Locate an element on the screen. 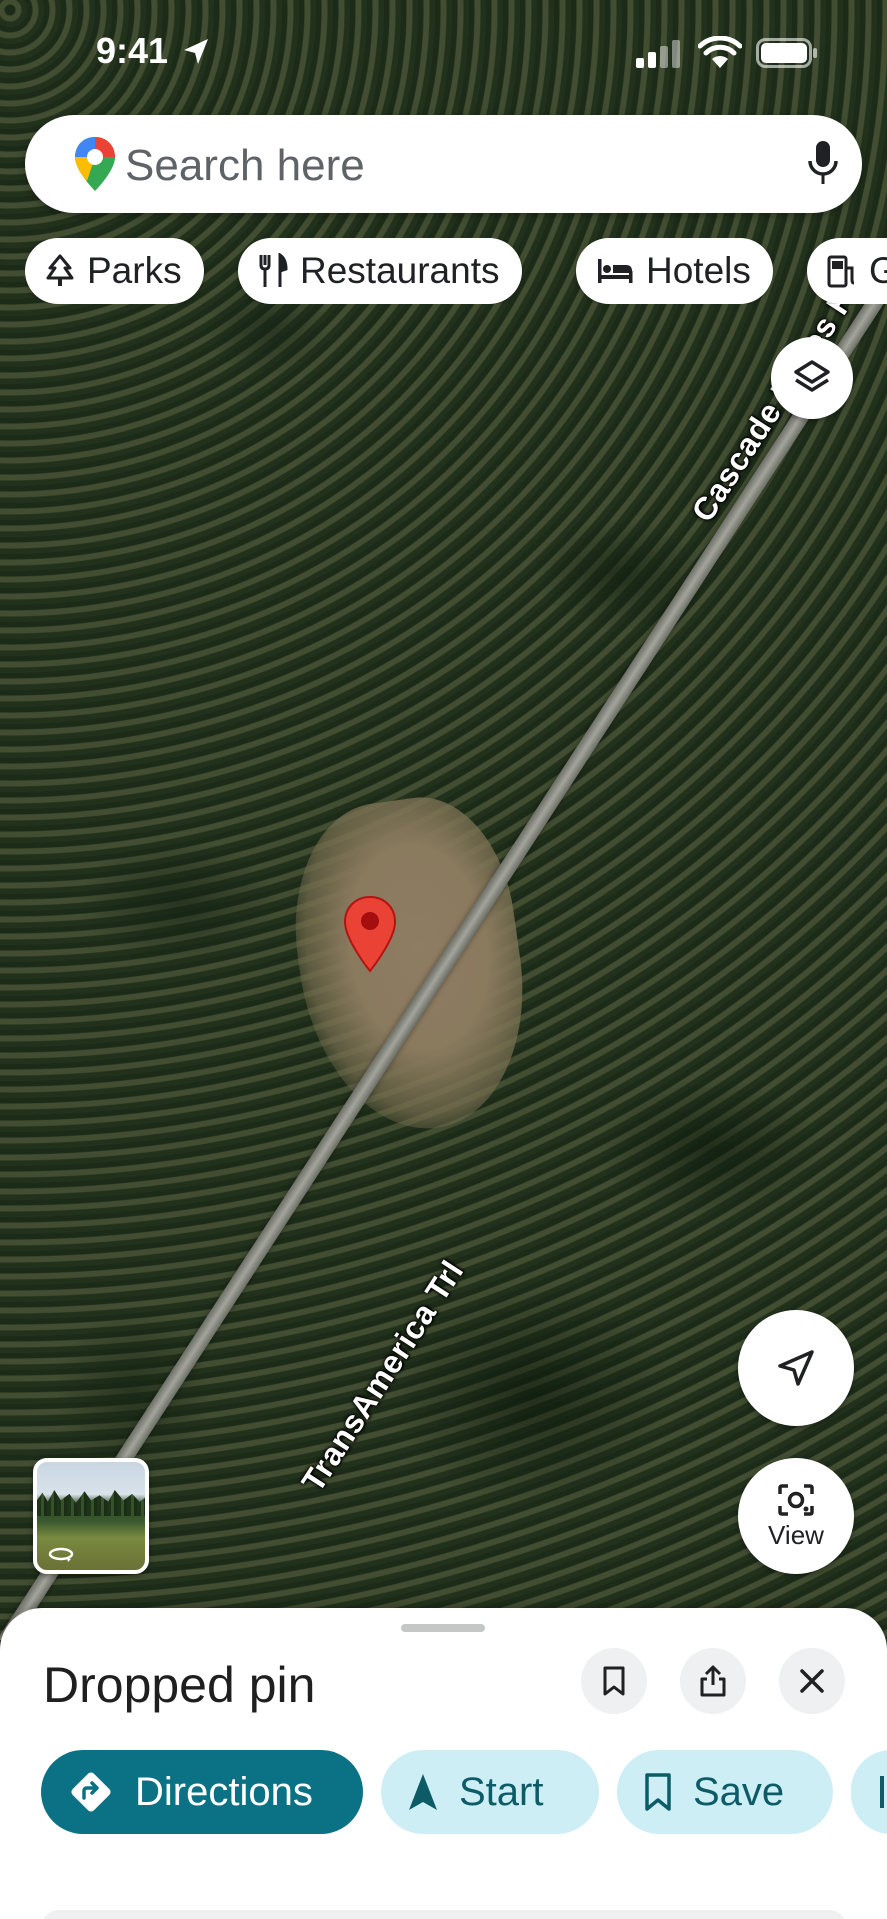  layers-button is located at coordinates (812, 378).